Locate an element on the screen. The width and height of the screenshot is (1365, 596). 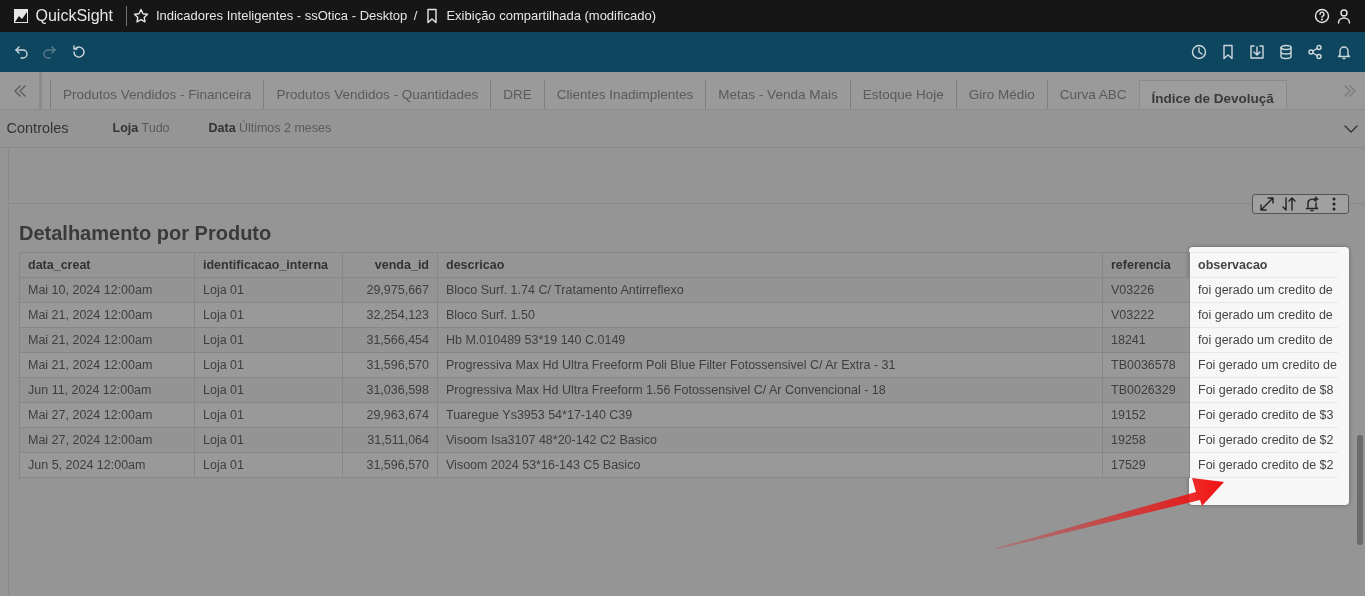
reset-icon is located at coordinates (79, 52).